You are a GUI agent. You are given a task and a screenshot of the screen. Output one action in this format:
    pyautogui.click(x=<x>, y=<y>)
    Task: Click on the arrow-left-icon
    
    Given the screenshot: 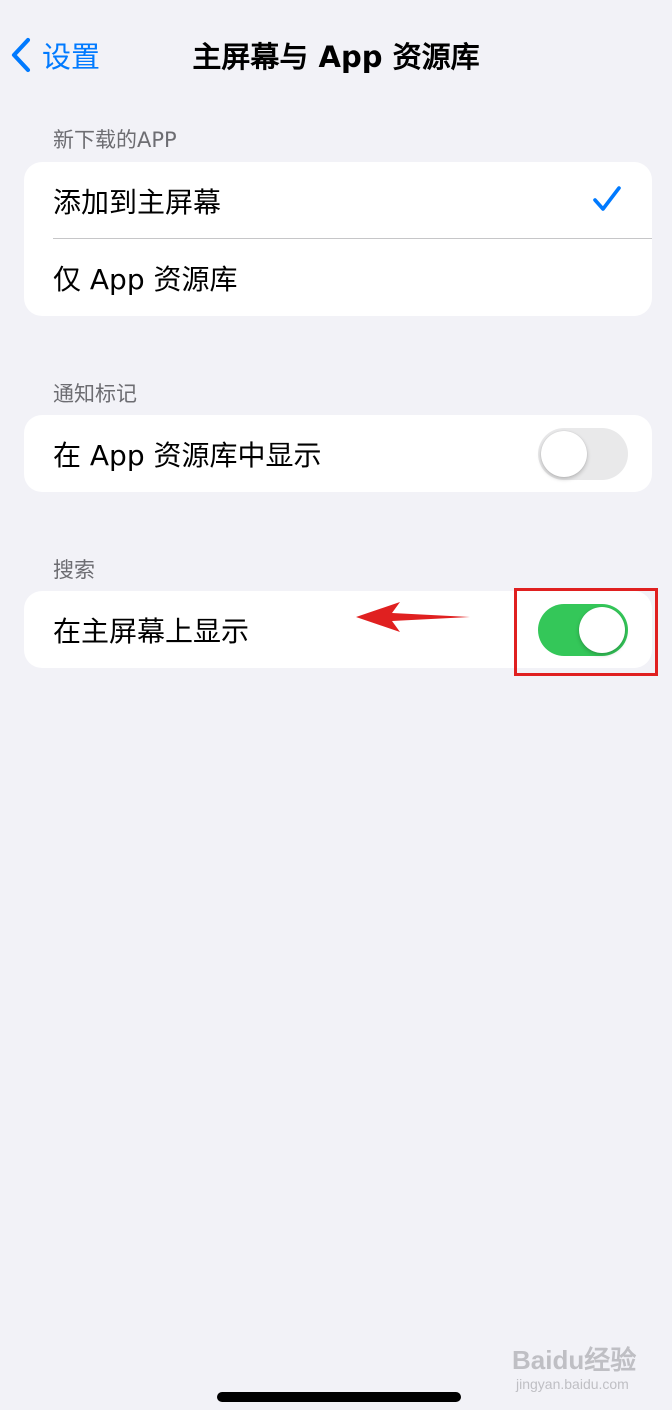 What is the action you would take?
    pyautogui.click(x=414, y=620)
    